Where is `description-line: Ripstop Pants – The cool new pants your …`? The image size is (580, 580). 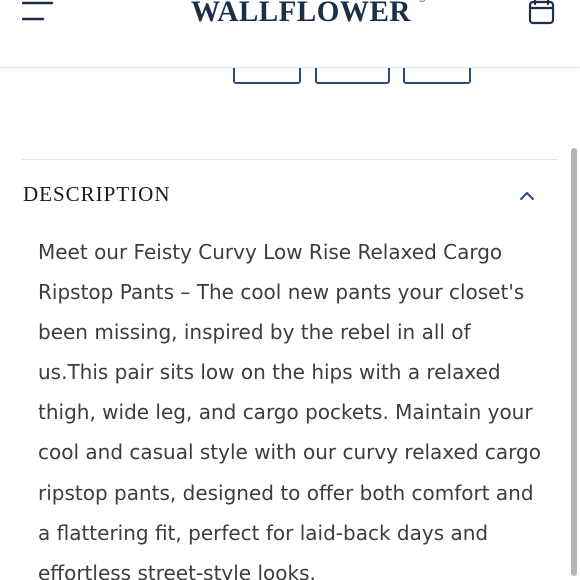
description-line: Ripstop Pants – The cool new pants your … is located at coordinates (281, 292).